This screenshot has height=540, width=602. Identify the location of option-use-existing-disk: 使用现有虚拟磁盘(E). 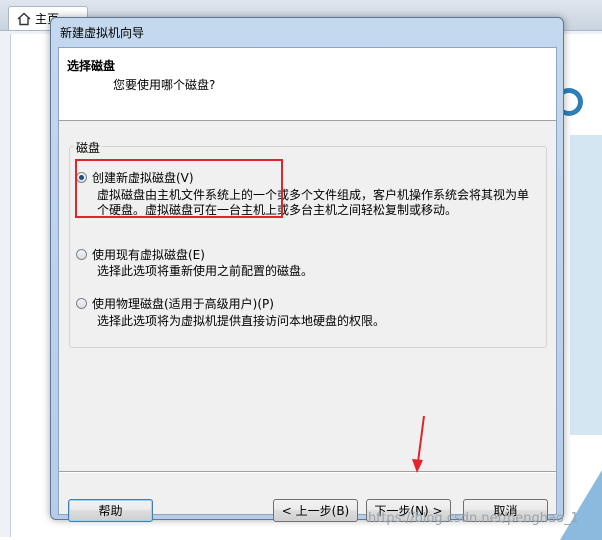
(140, 254).